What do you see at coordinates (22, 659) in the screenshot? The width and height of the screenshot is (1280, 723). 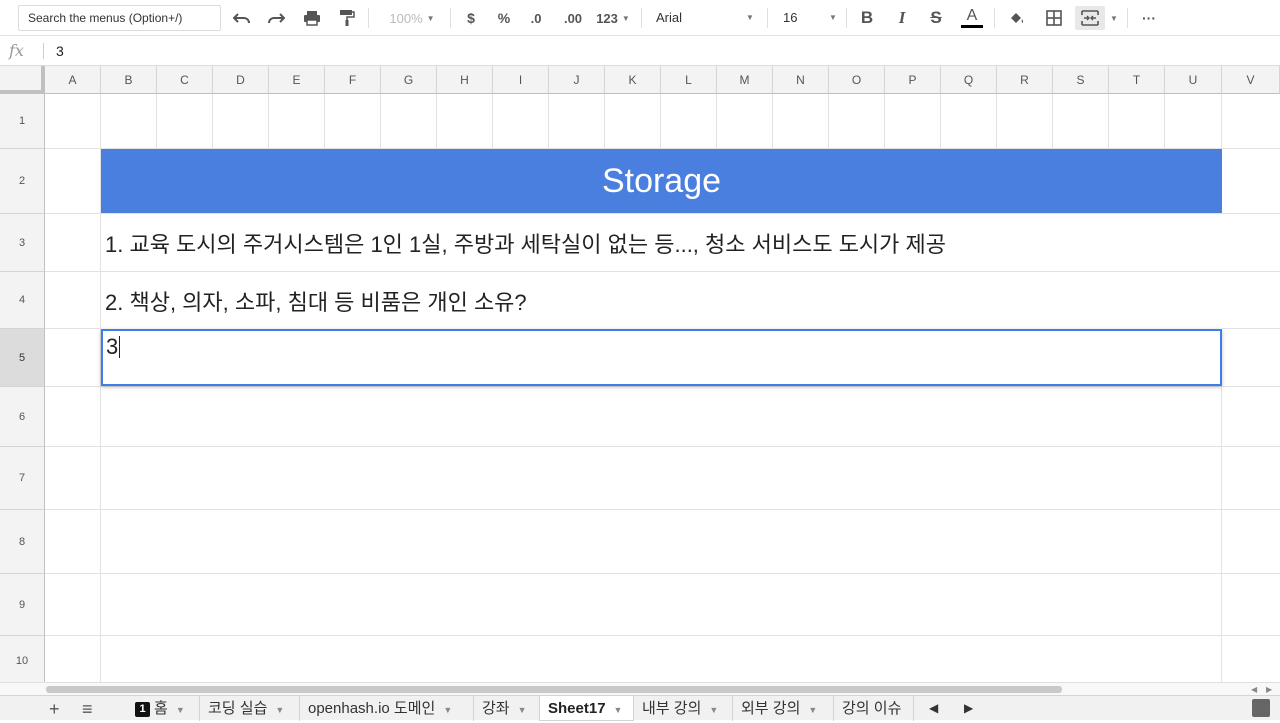 I see `row-header-10: 10` at bounding box center [22, 659].